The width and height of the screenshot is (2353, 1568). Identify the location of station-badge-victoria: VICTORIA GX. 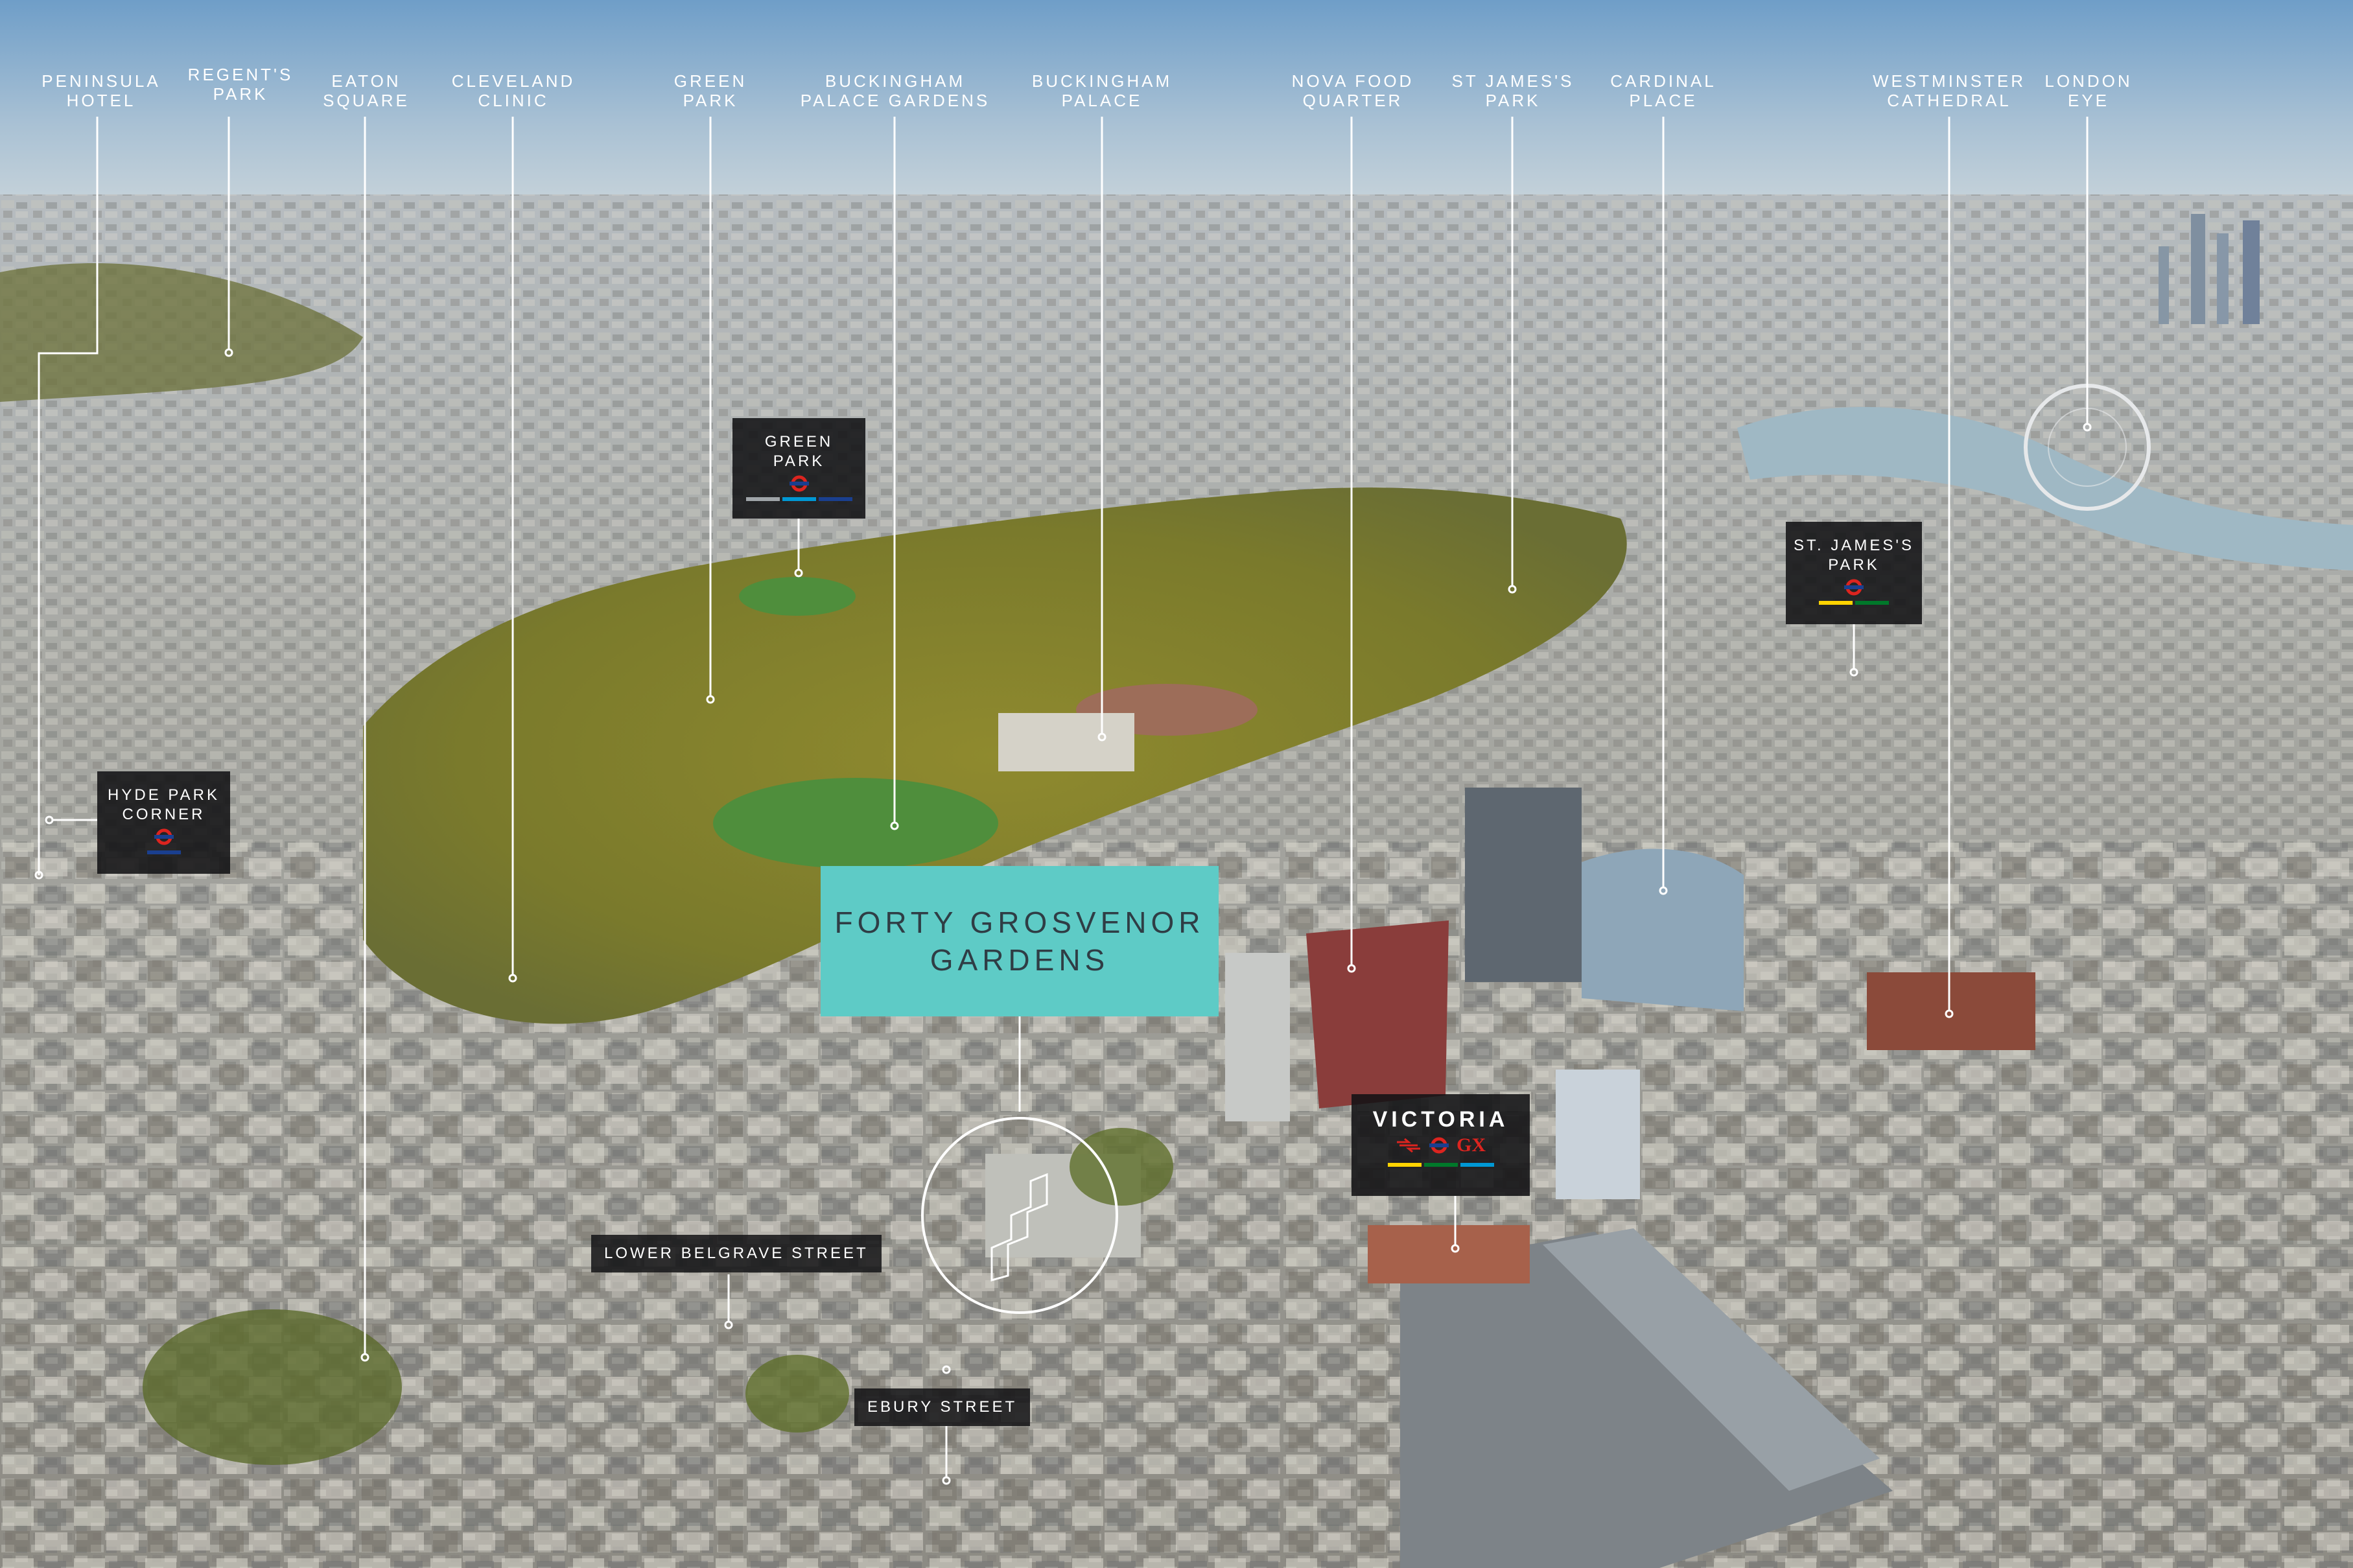
(1441, 1145).